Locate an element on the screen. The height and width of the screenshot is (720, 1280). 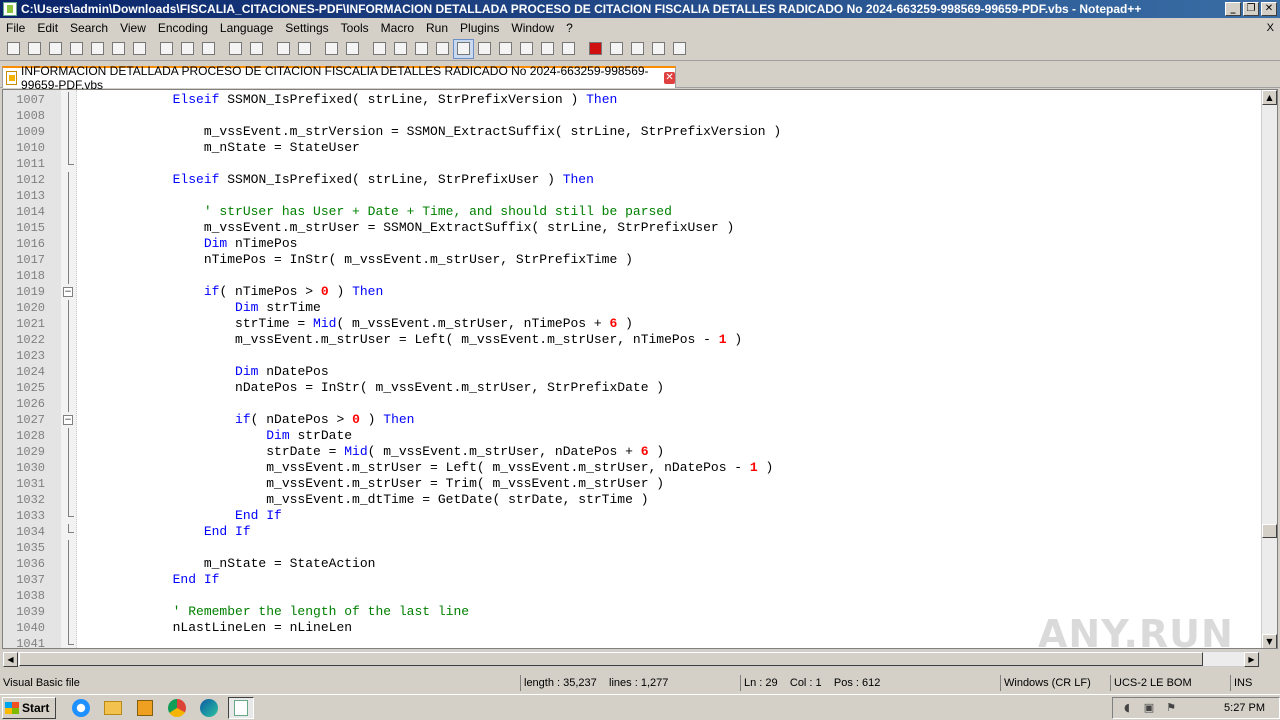
paste-icon is located at coordinates (208, 49).